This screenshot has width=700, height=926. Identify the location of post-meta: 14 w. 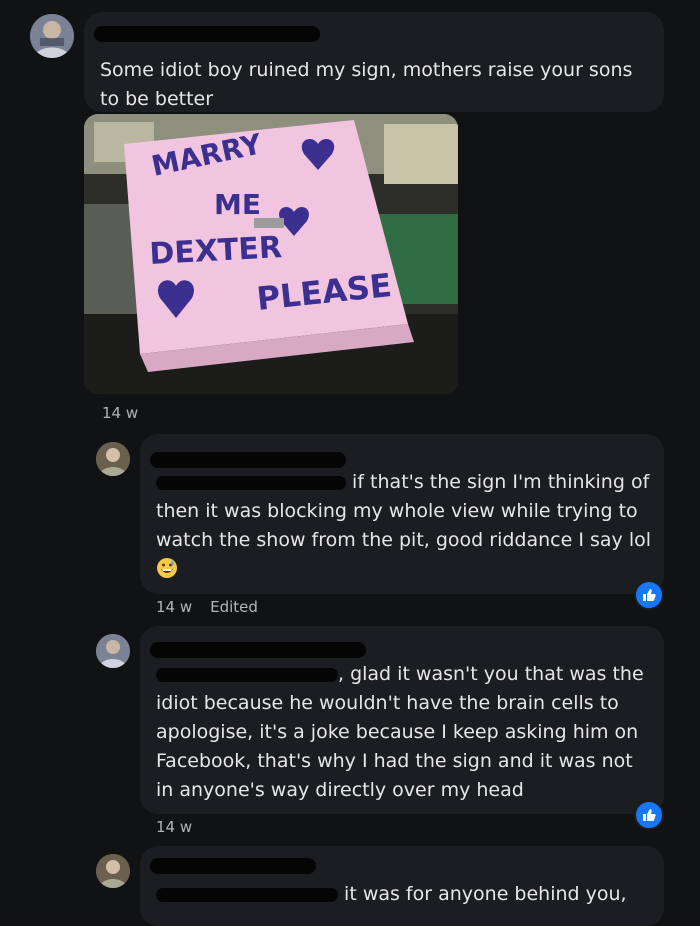
(120, 413).